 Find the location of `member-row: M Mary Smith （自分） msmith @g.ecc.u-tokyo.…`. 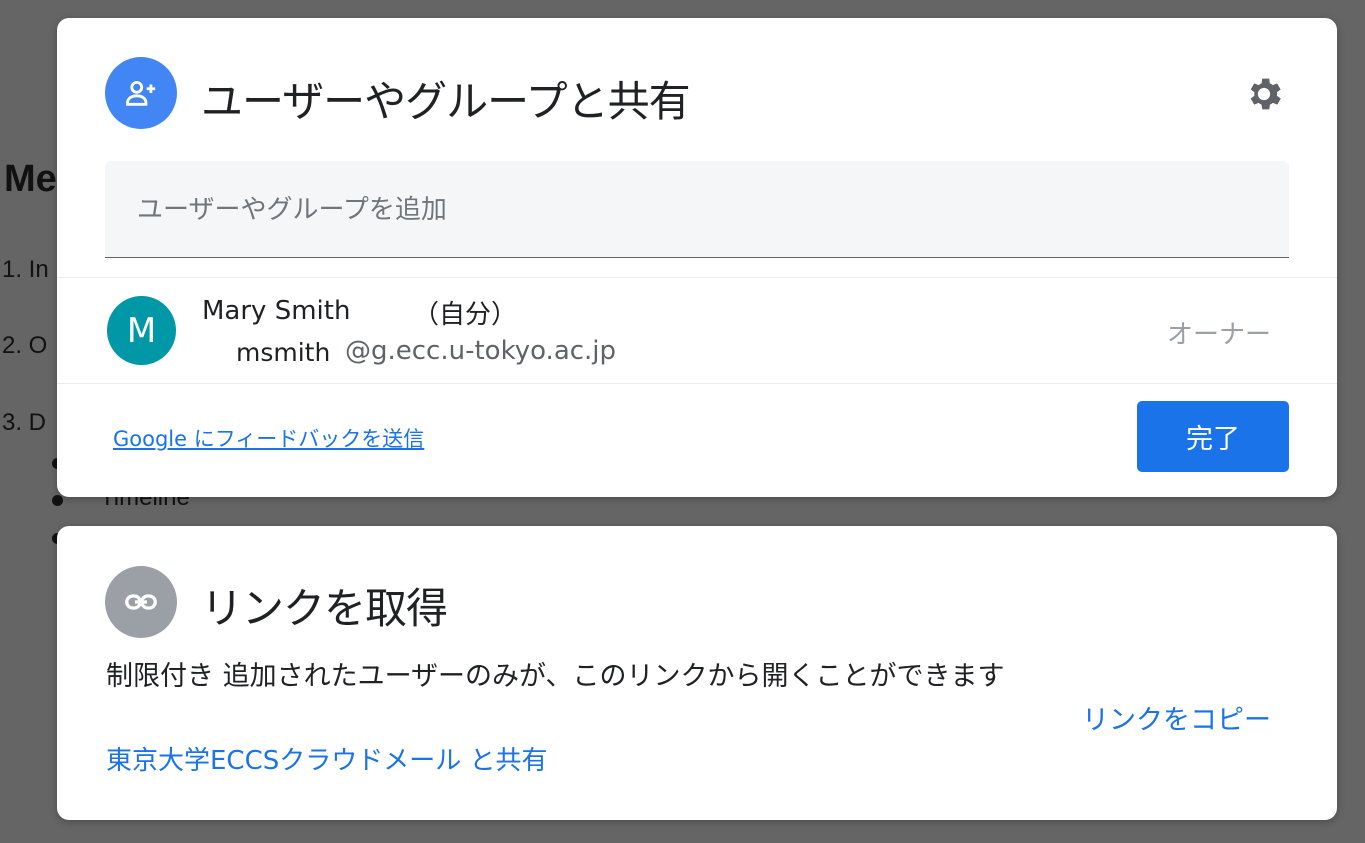

member-row: M Mary Smith （自分） msmith @g.ecc.u-tokyo.… is located at coordinates (697, 330).